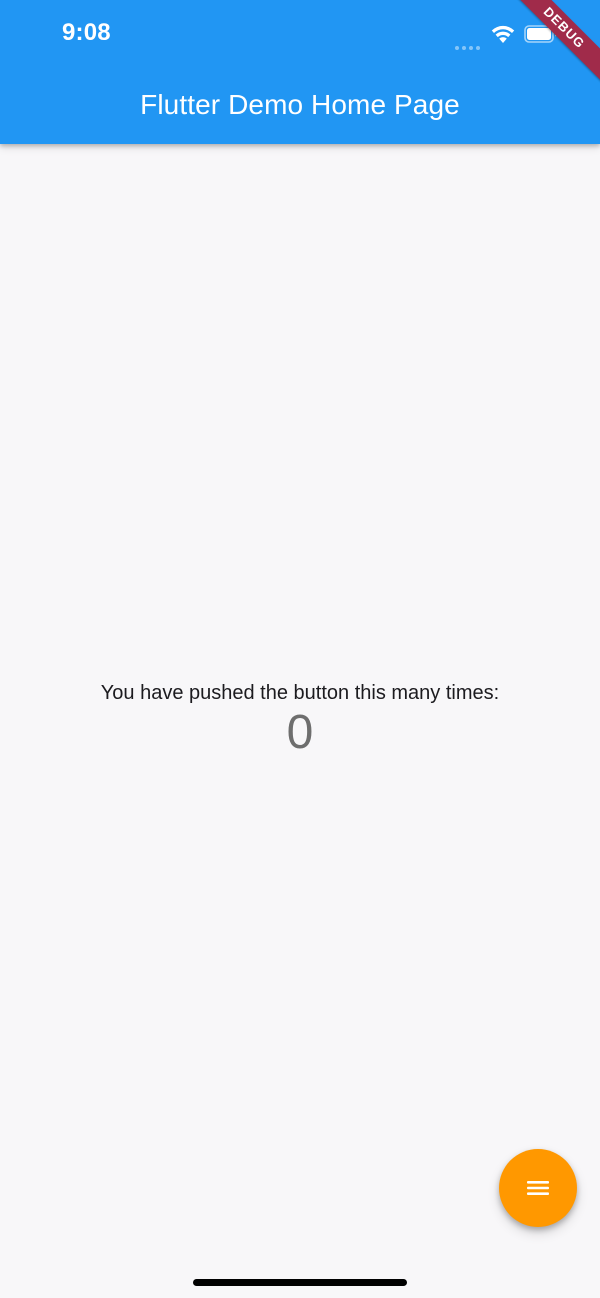 This screenshot has height=1298, width=600. Describe the element at coordinates (503, 34) in the screenshot. I see `wifi-icon` at that location.